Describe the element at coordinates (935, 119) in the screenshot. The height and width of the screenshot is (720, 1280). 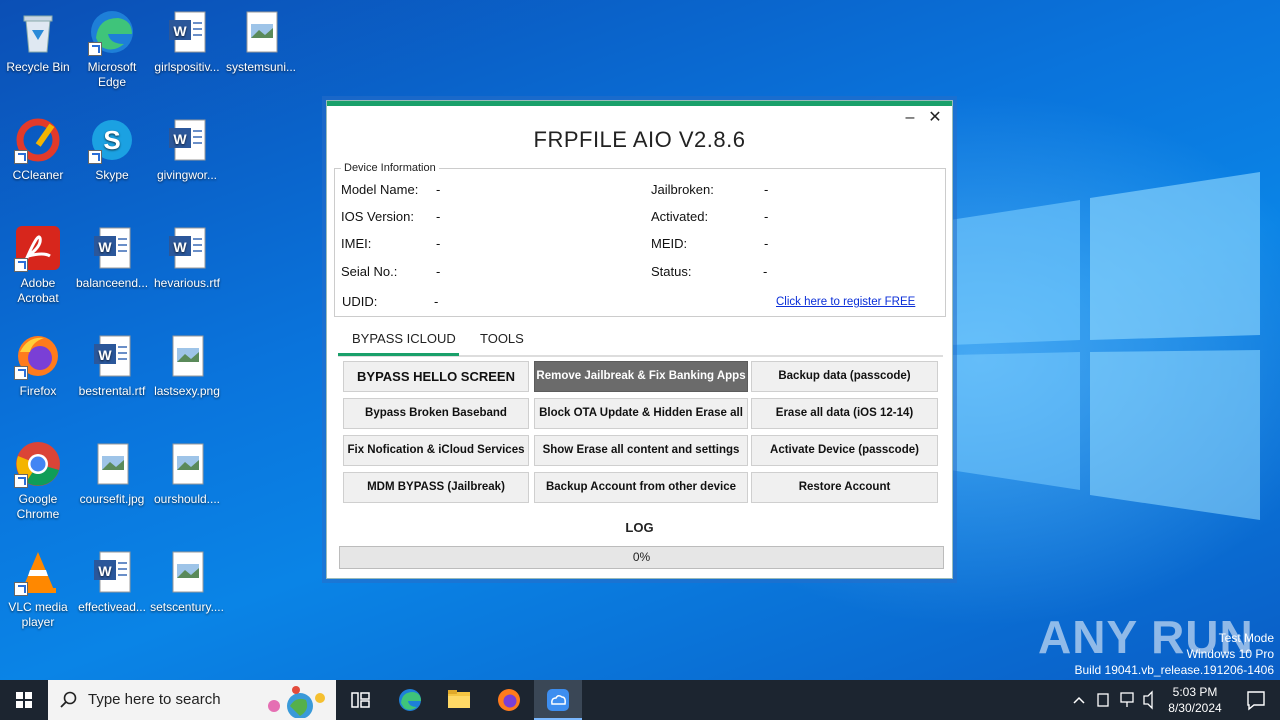
I see `close-button: ✕` at that location.